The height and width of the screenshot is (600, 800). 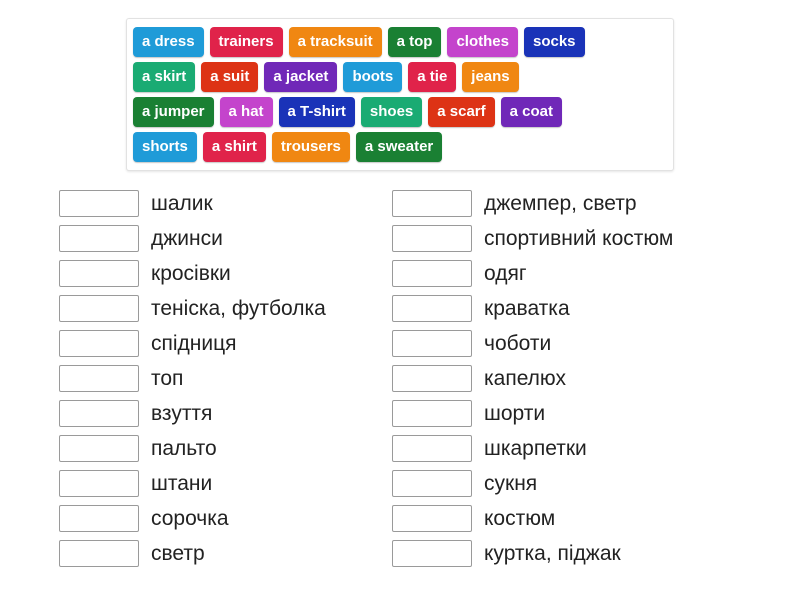 I want to click on answer-row: кросівки, so click(x=225, y=273).